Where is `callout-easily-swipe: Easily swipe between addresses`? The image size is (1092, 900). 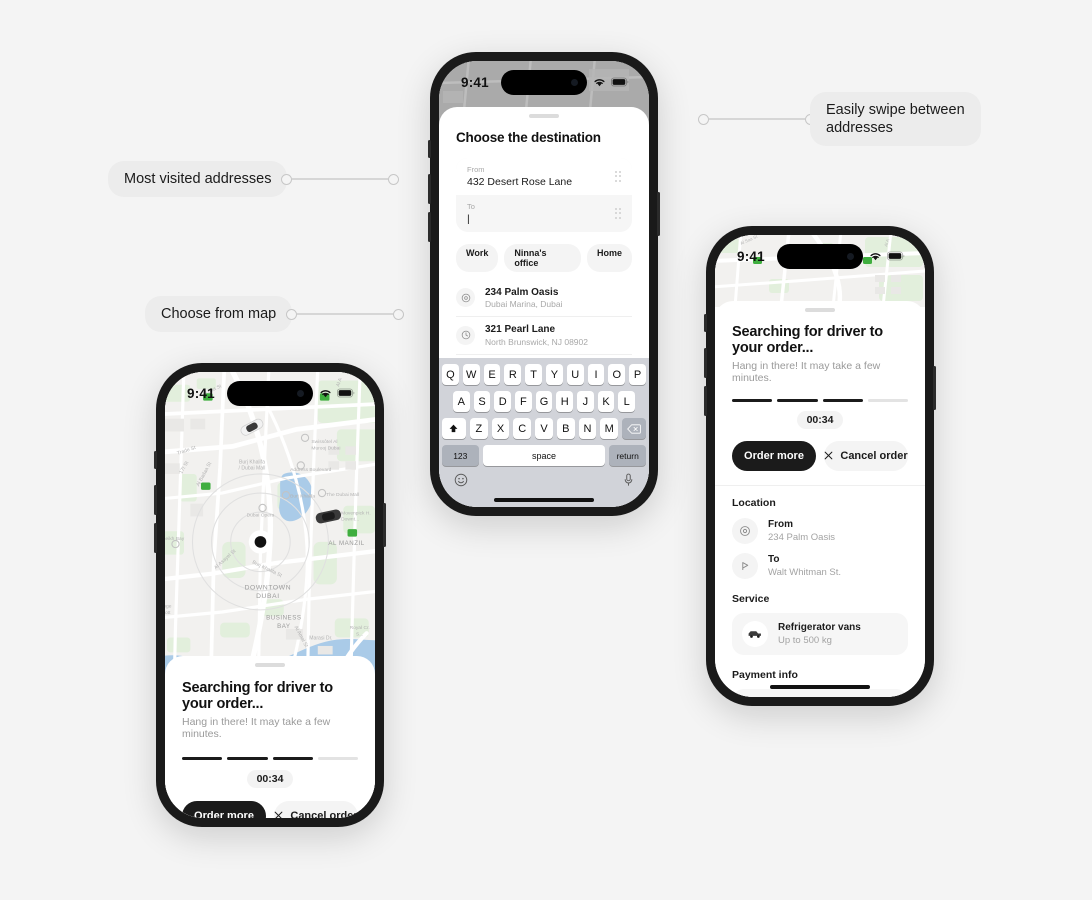
callout-easily-swipe: Easily swipe between addresses is located at coordinates (839, 119).